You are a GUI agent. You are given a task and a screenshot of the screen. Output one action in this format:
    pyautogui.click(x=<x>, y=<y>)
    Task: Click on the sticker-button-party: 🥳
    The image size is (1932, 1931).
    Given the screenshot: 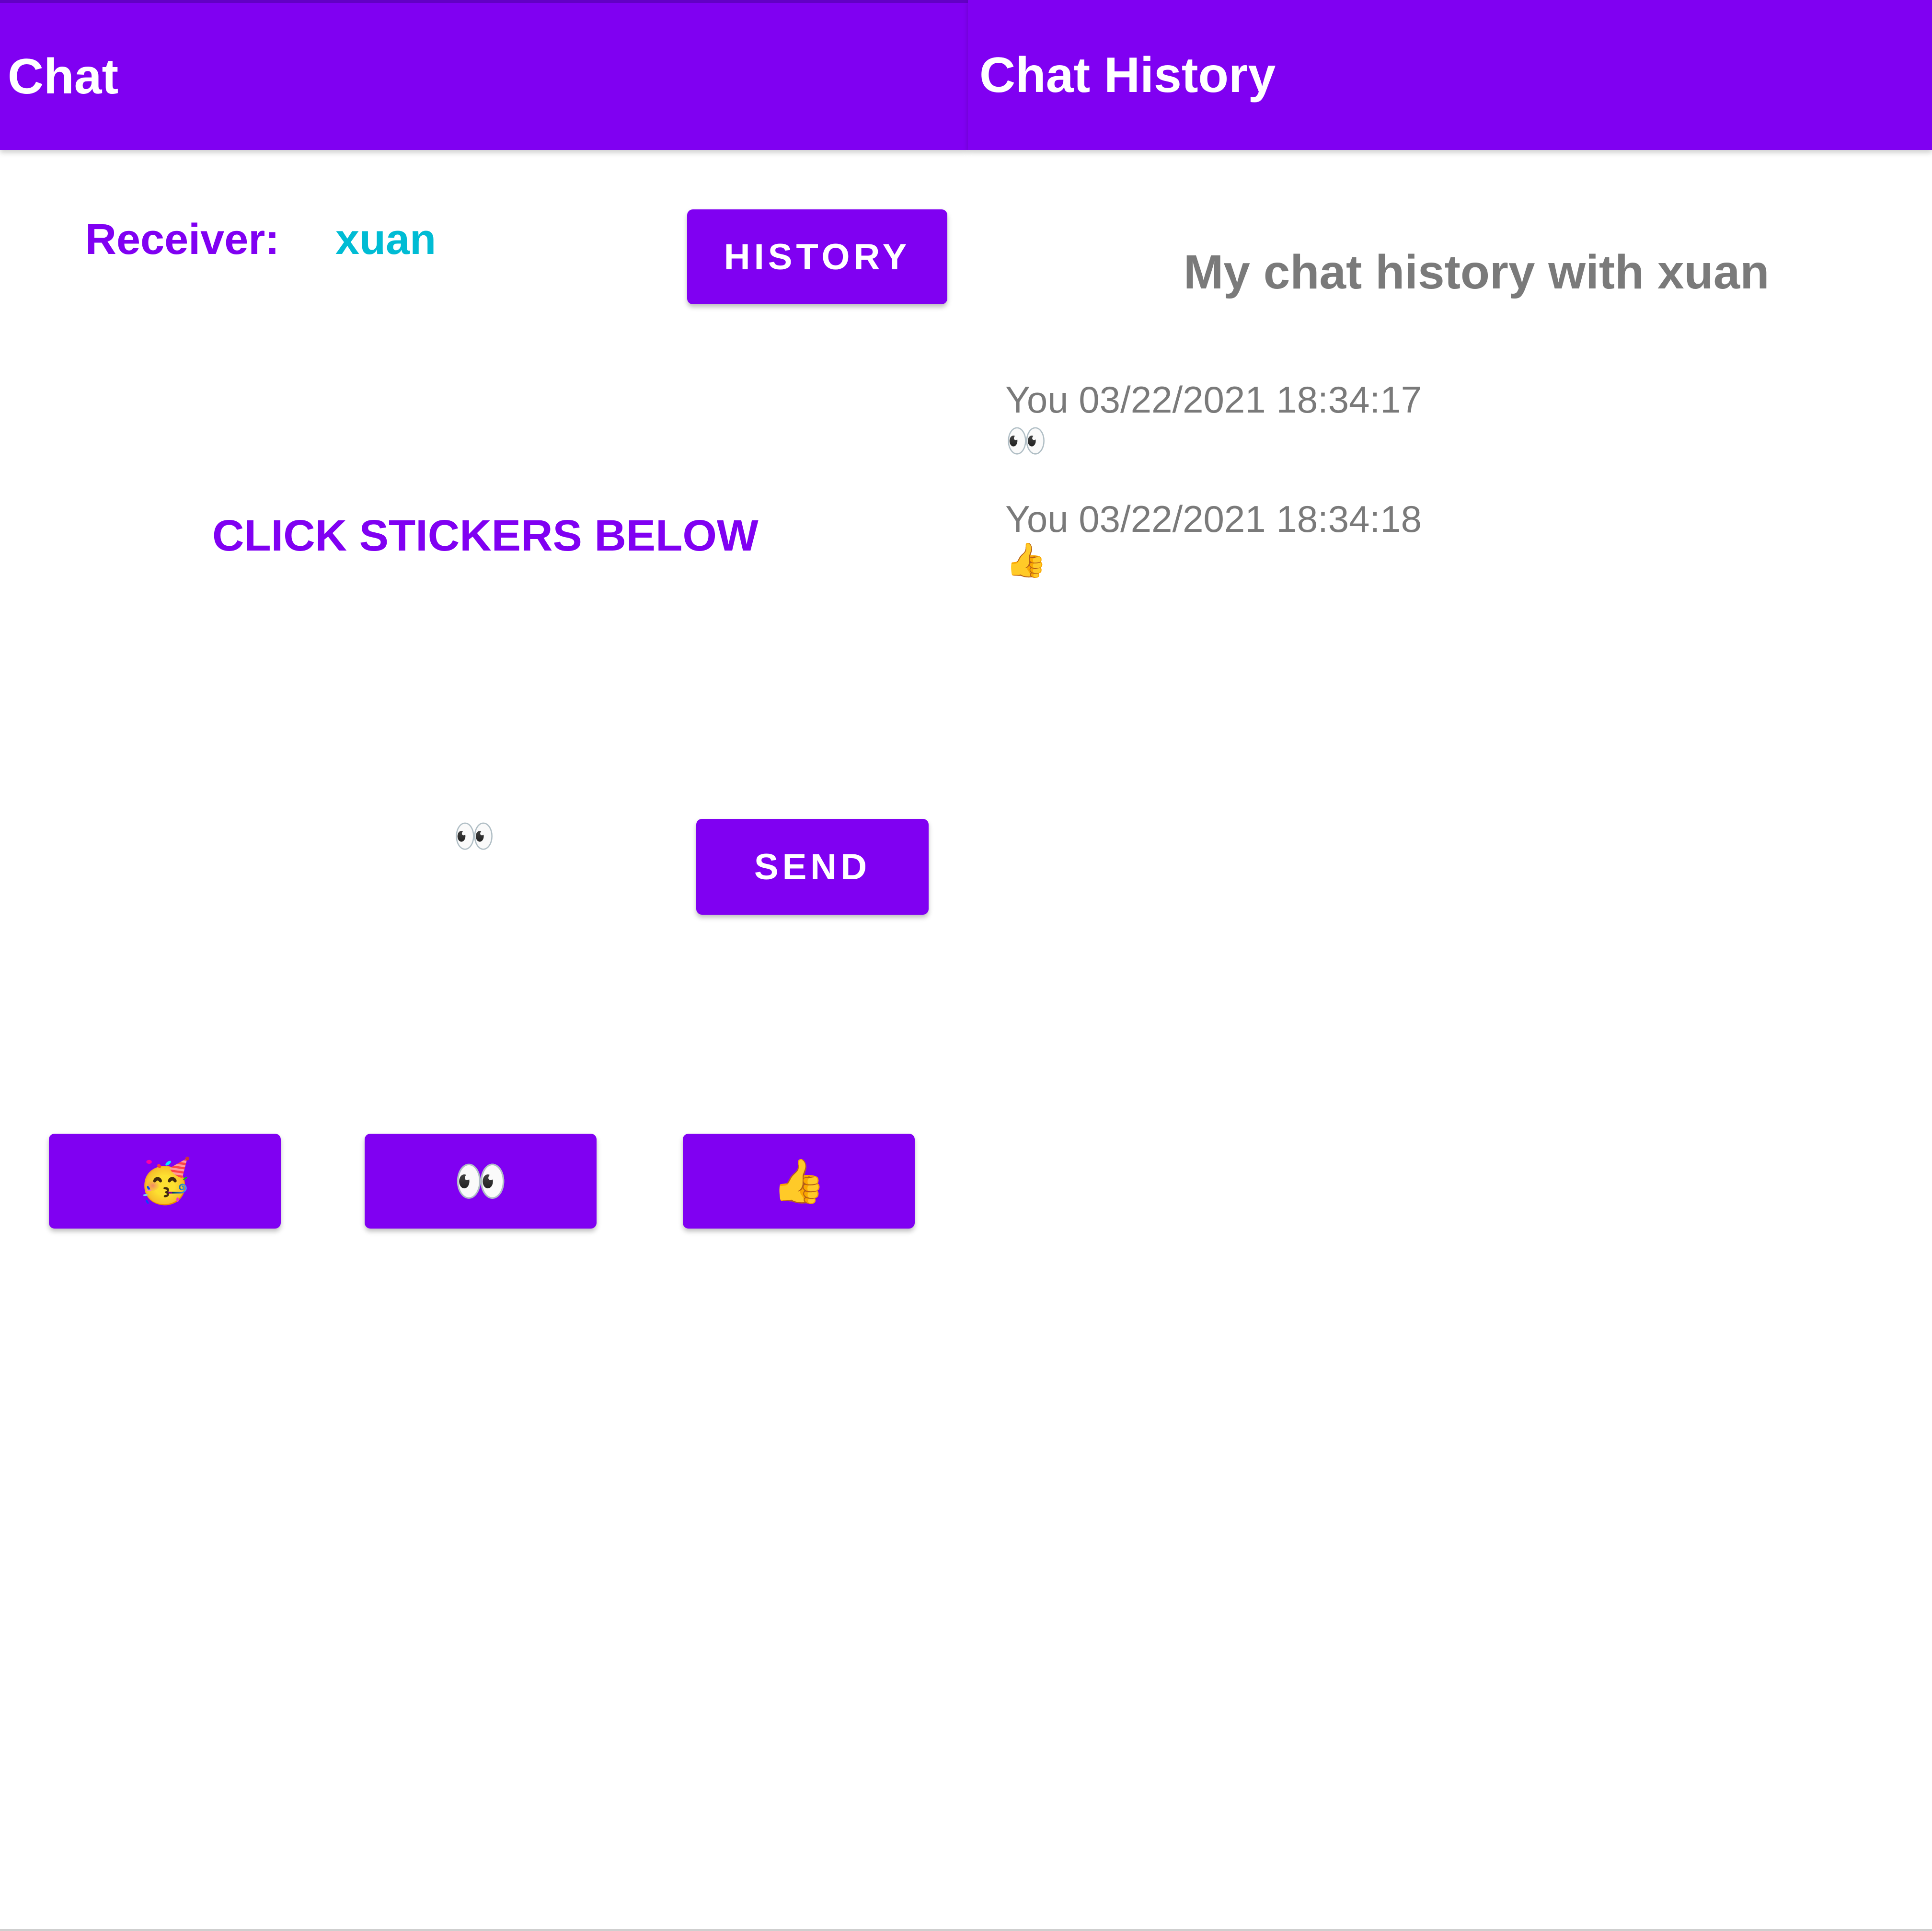 What is the action you would take?
    pyautogui.click(x=165, y=1181)
    